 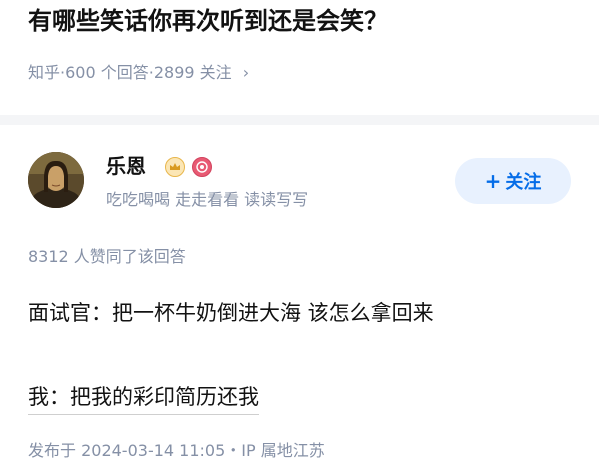 What do you see at coordinates (207, 199) in the screenshot?
I see `author-bio: 吃吃喝喝 走走看看 读读写写` at bounding box center [207, 199].